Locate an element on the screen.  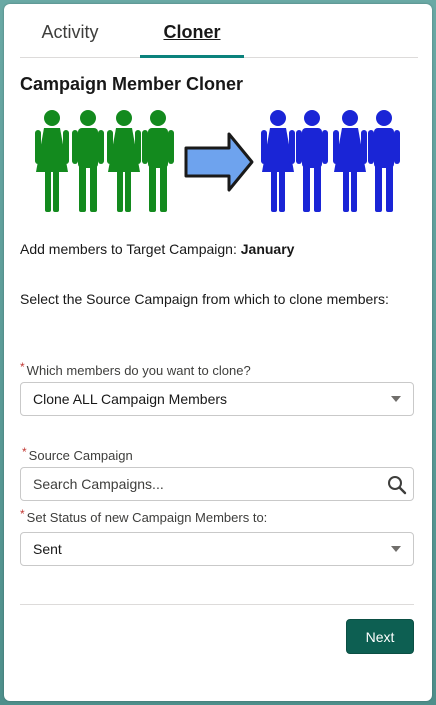
target-campaign-line: Add members to Target Campaign: January is located at coordinates (157, 249).